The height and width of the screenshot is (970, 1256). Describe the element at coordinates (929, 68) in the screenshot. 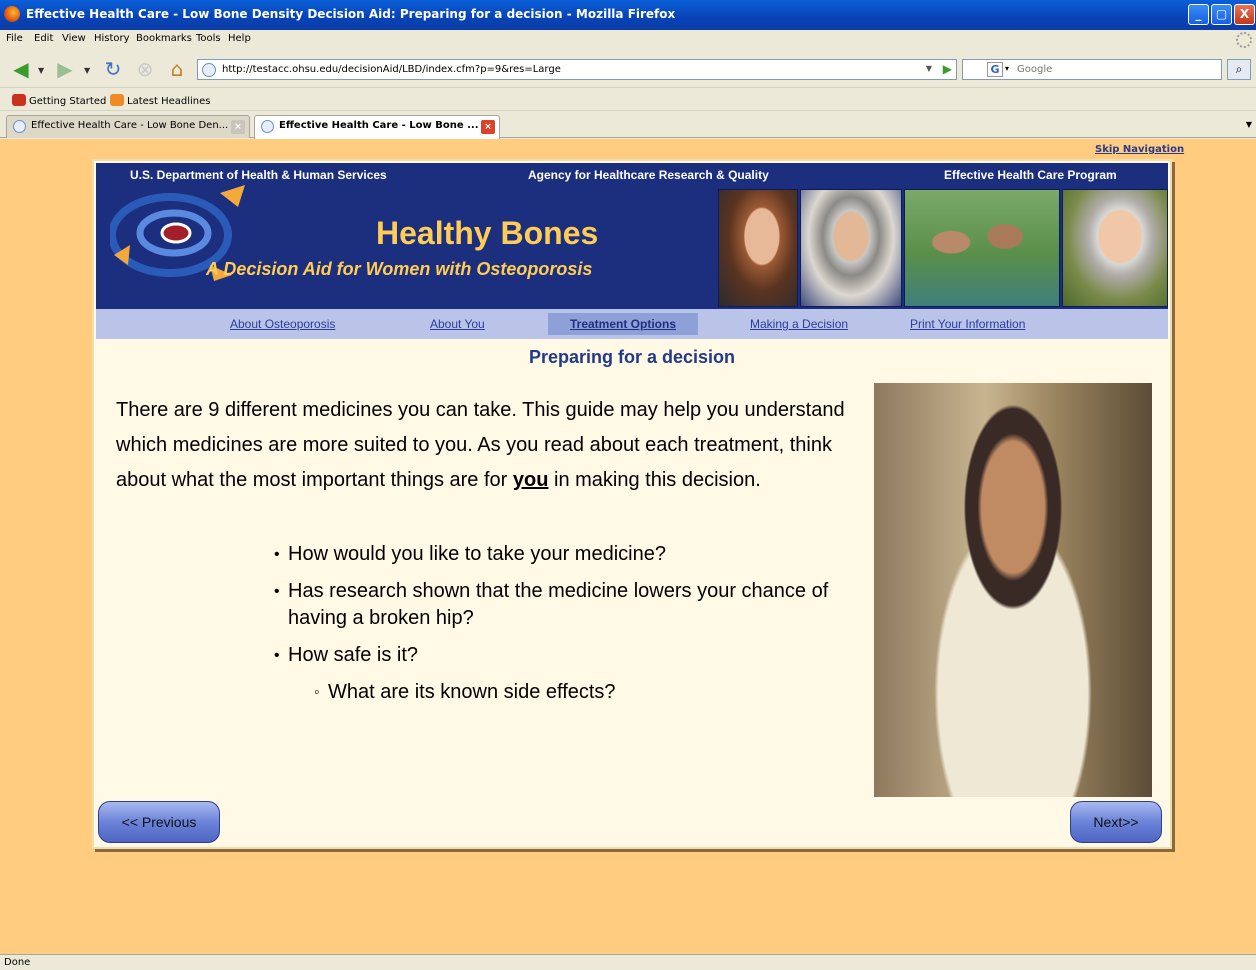

I see `url-history-dropdown-icon: ▼` at that location.